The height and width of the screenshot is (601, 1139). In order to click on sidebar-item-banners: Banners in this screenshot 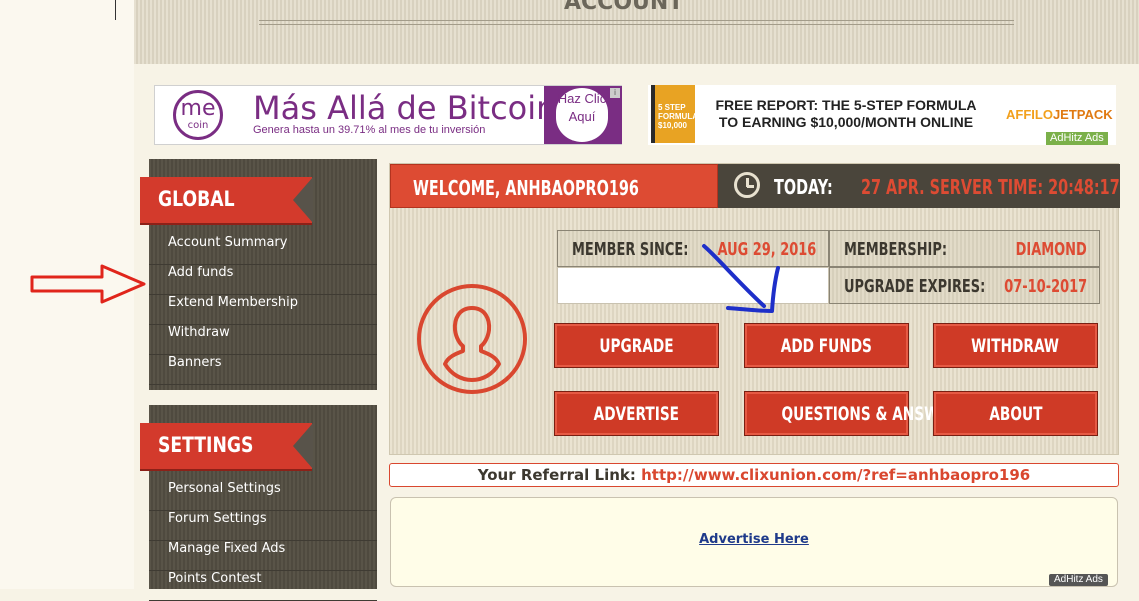, I will do `click(263, 370)`.